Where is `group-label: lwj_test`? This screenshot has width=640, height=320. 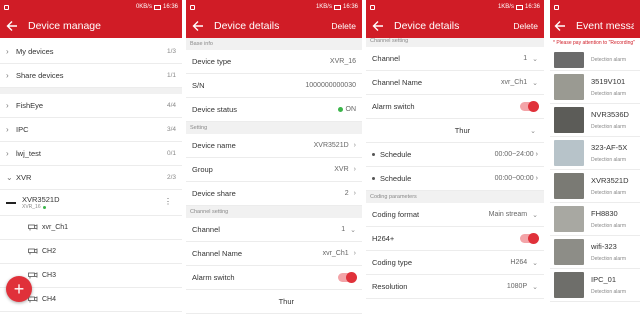 group-label: lwj_test is located at coordinates (29, 153).